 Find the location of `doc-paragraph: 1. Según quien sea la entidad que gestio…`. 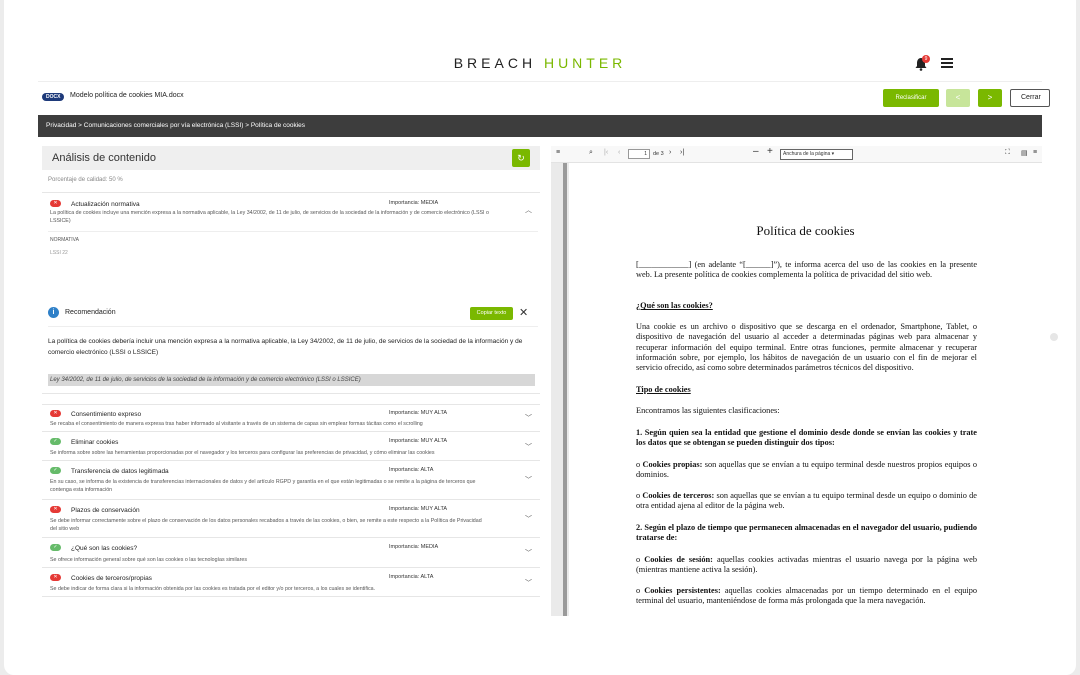

doc-paragraph: 1. Según quien sea la entidad que gestio… is located at coordinates (806, 438).